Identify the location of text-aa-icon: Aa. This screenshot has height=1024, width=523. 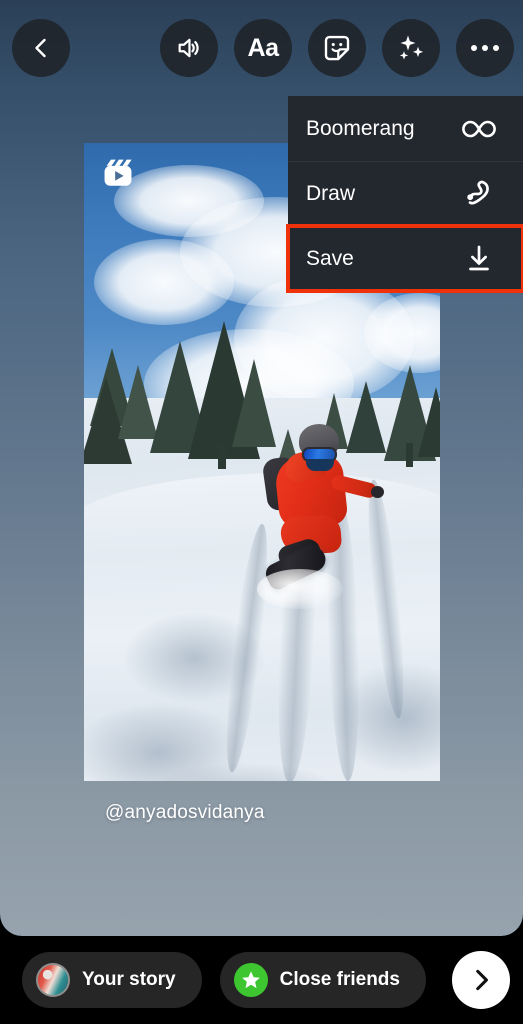
(263, 47).